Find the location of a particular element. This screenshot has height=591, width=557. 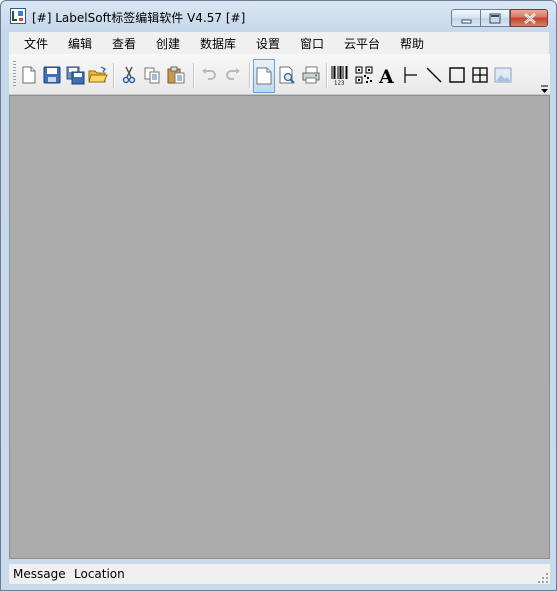

minimize-icon is located at coordinates (466, 21).